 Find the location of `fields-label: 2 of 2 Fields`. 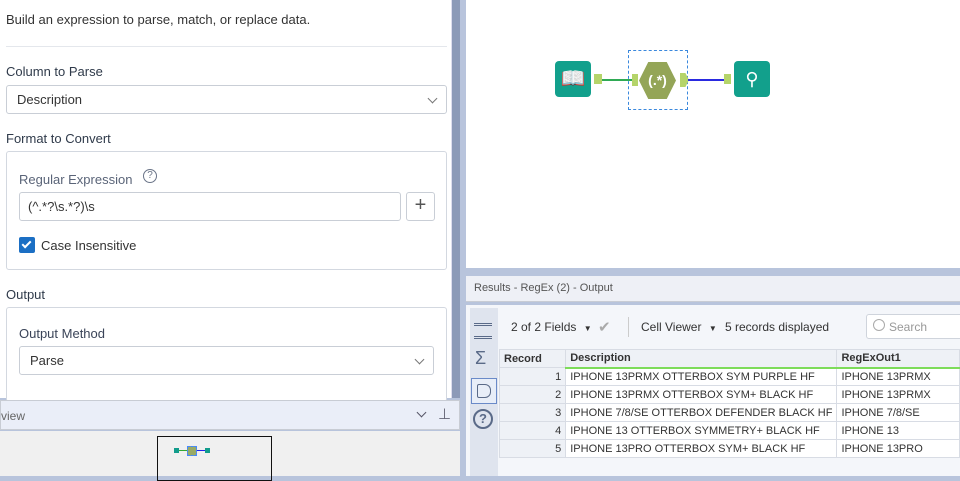

fields-label: 2 of 2 Fields is located at coordinates (544, 327).